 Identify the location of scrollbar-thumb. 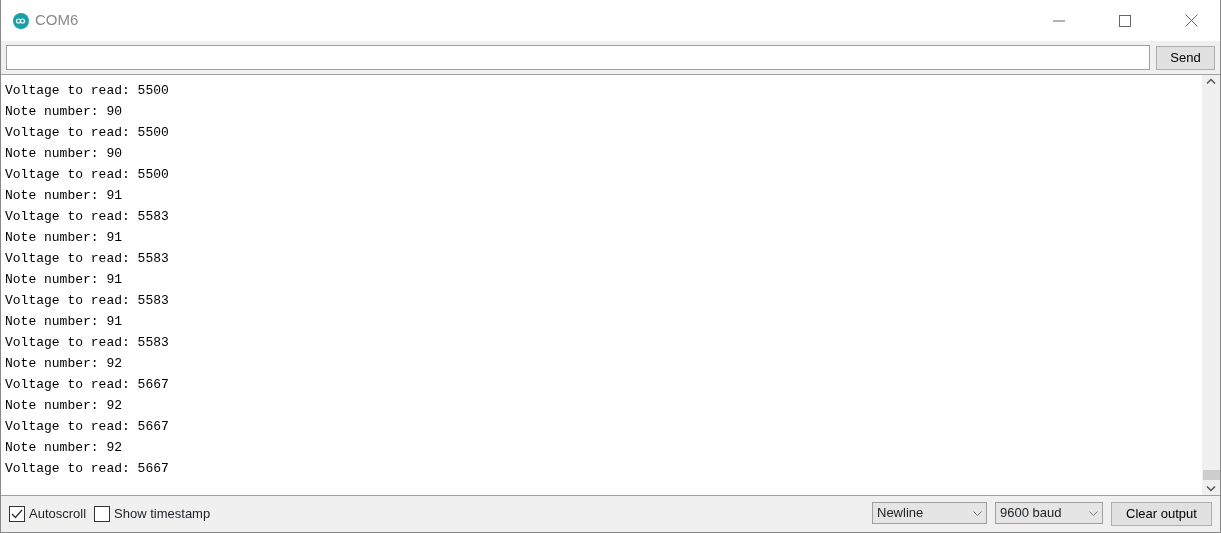
(1211, 475).